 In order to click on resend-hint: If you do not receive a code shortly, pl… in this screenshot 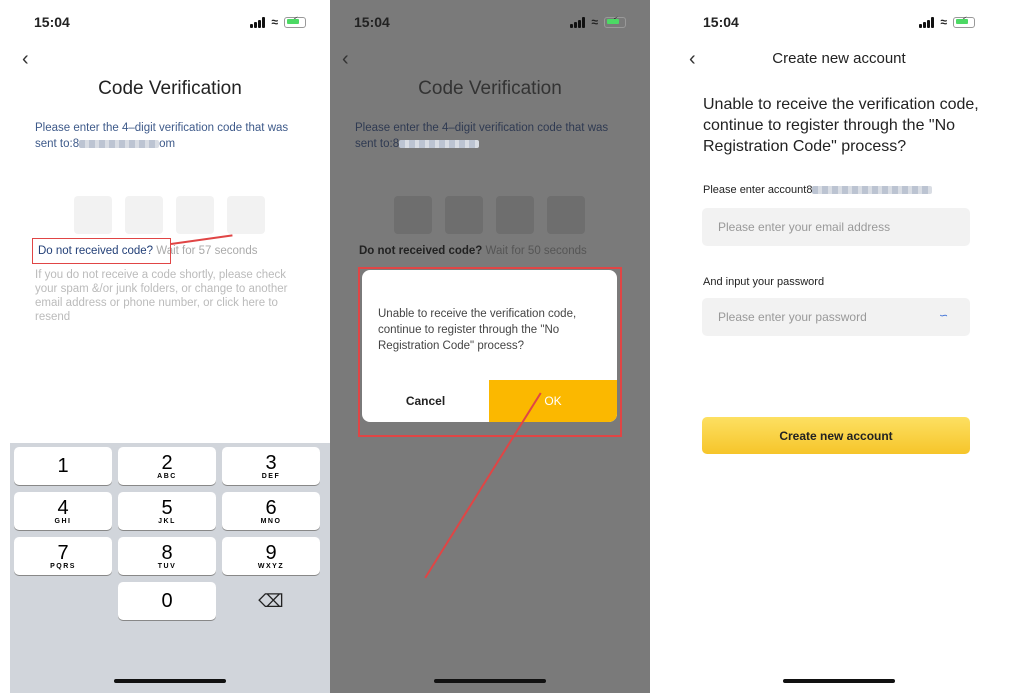, I will do `click(170, 296)`.